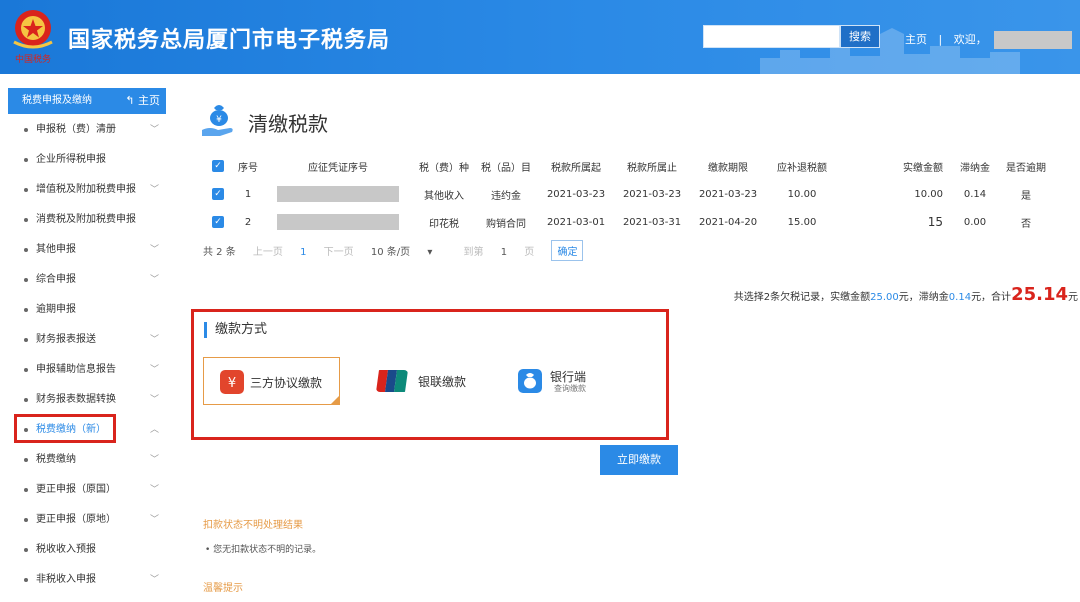 This screenshot has height=602, width=1080. Describe the element at coordinates (154, 430) in the screenshot. I see `chevron-up-icon: ︿` at that location.